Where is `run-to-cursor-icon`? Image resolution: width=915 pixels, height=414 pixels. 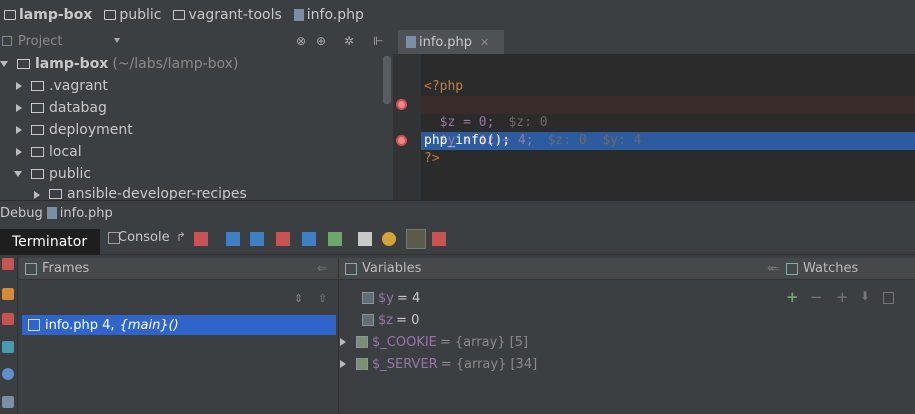
run-to-cursor-icon is located at coordinates (335, 239).